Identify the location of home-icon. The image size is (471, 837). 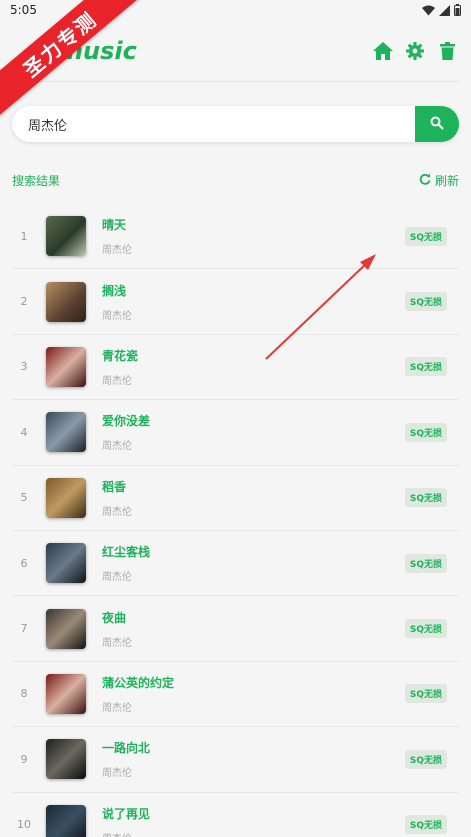
(383, 51).